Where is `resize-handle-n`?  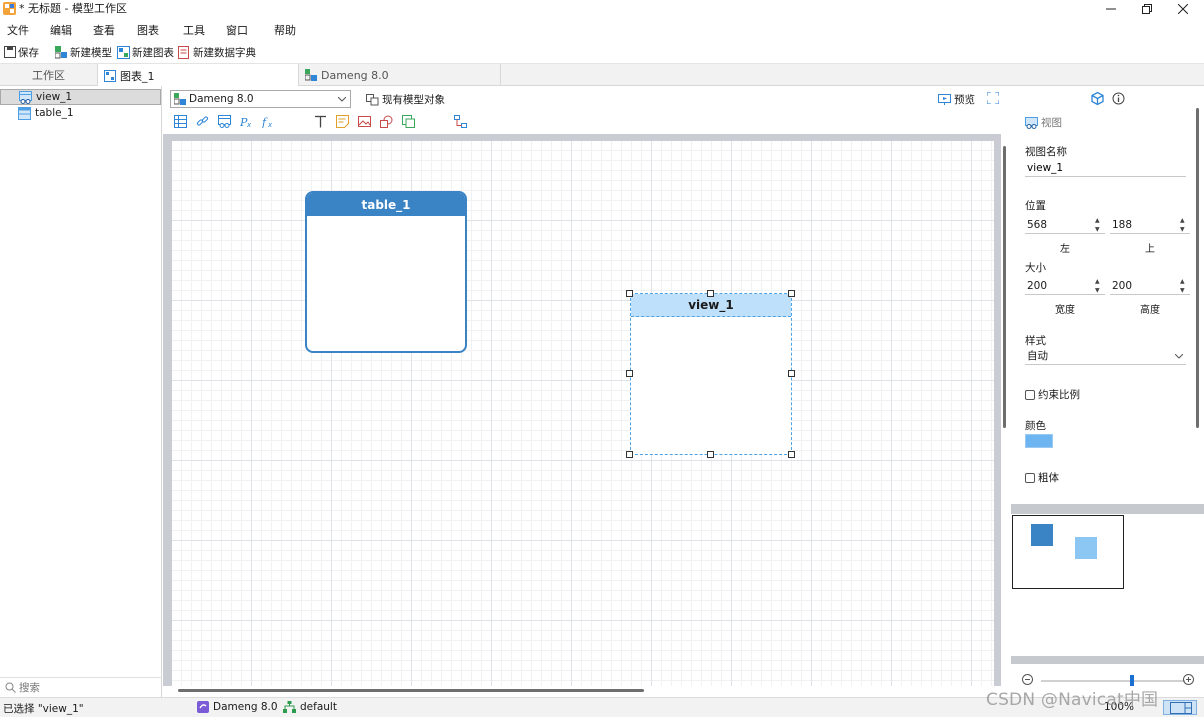 resize-handle-n is located at coordinates (710, 293).